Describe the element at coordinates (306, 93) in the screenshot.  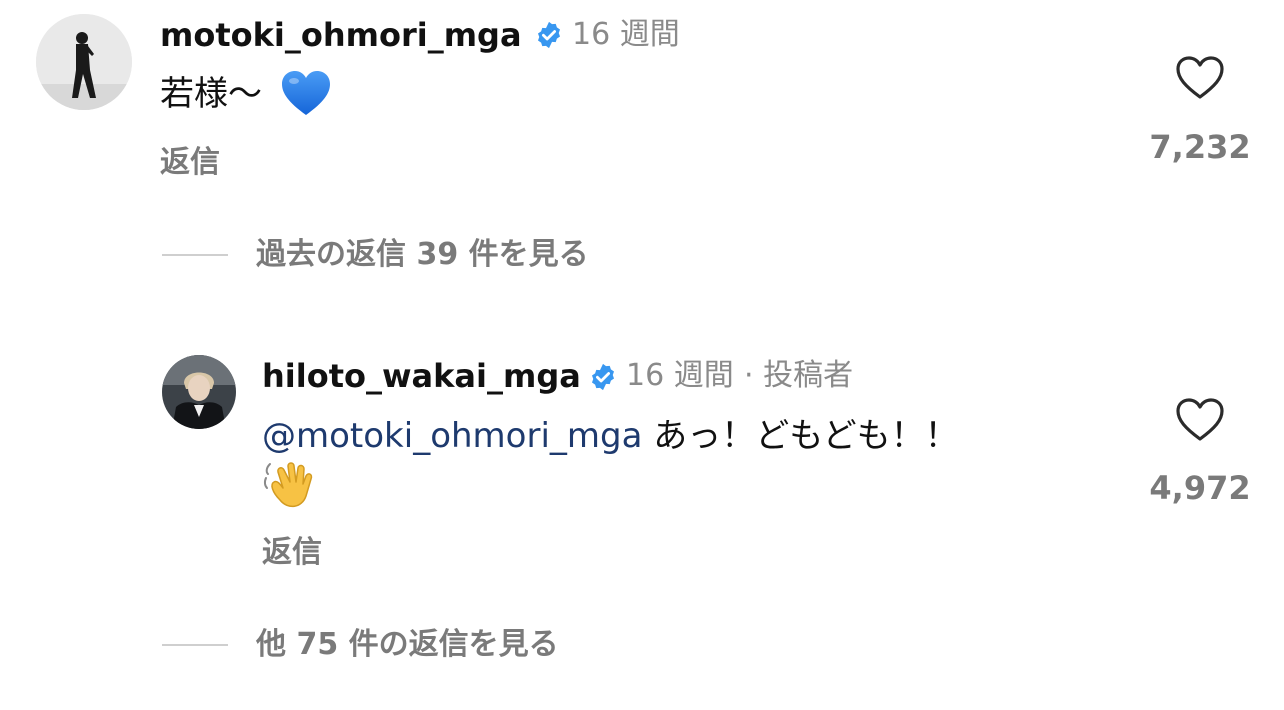
I see `blue-heart-icon` at that location.